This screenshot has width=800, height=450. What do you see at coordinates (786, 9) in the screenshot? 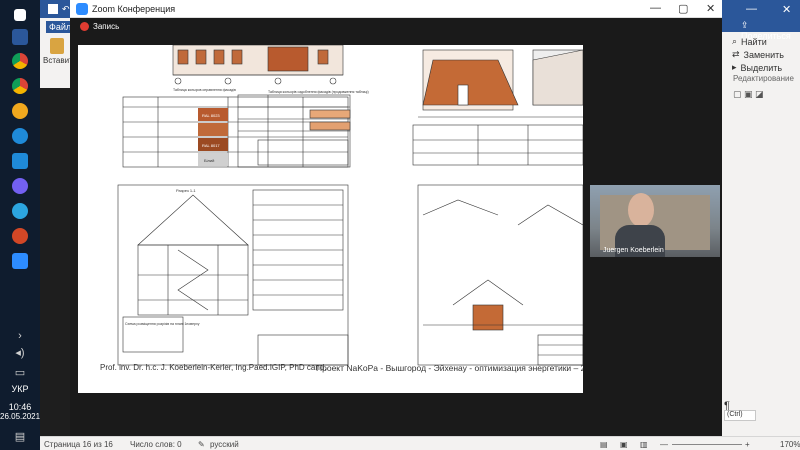
I see `close-icon: ✕` at bounding box center [786, 9].